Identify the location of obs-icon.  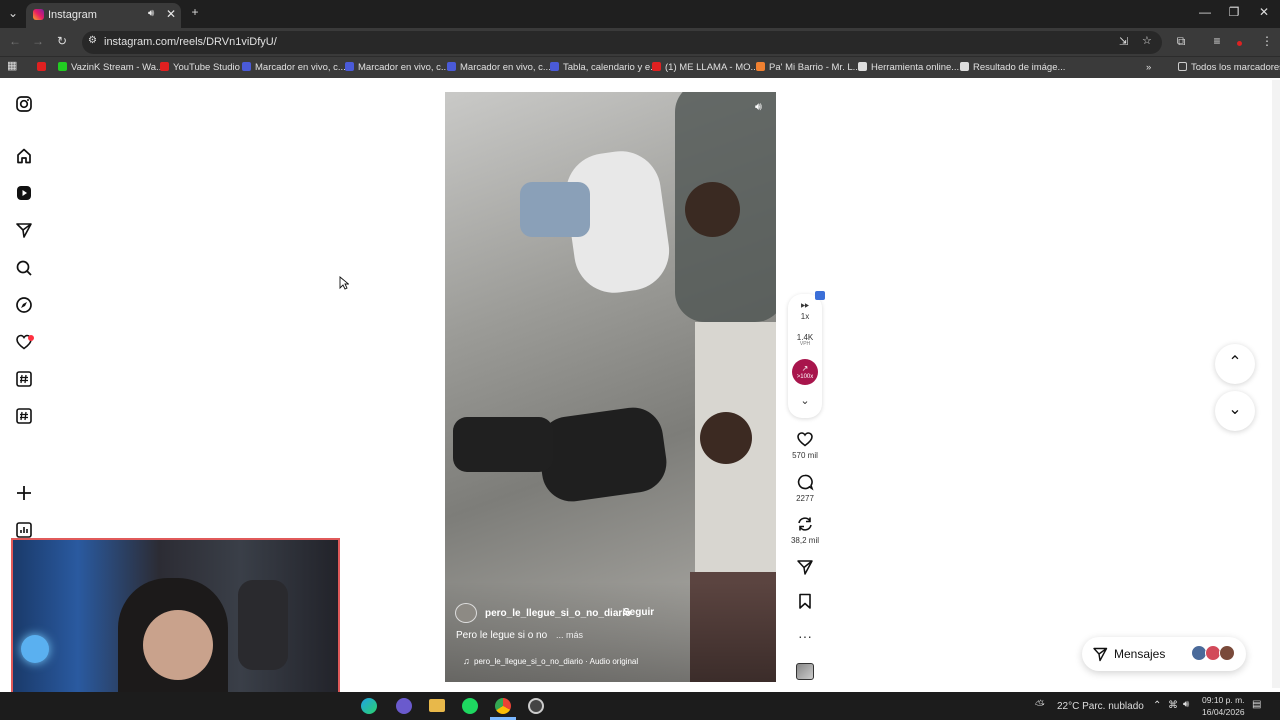
(536, 706).